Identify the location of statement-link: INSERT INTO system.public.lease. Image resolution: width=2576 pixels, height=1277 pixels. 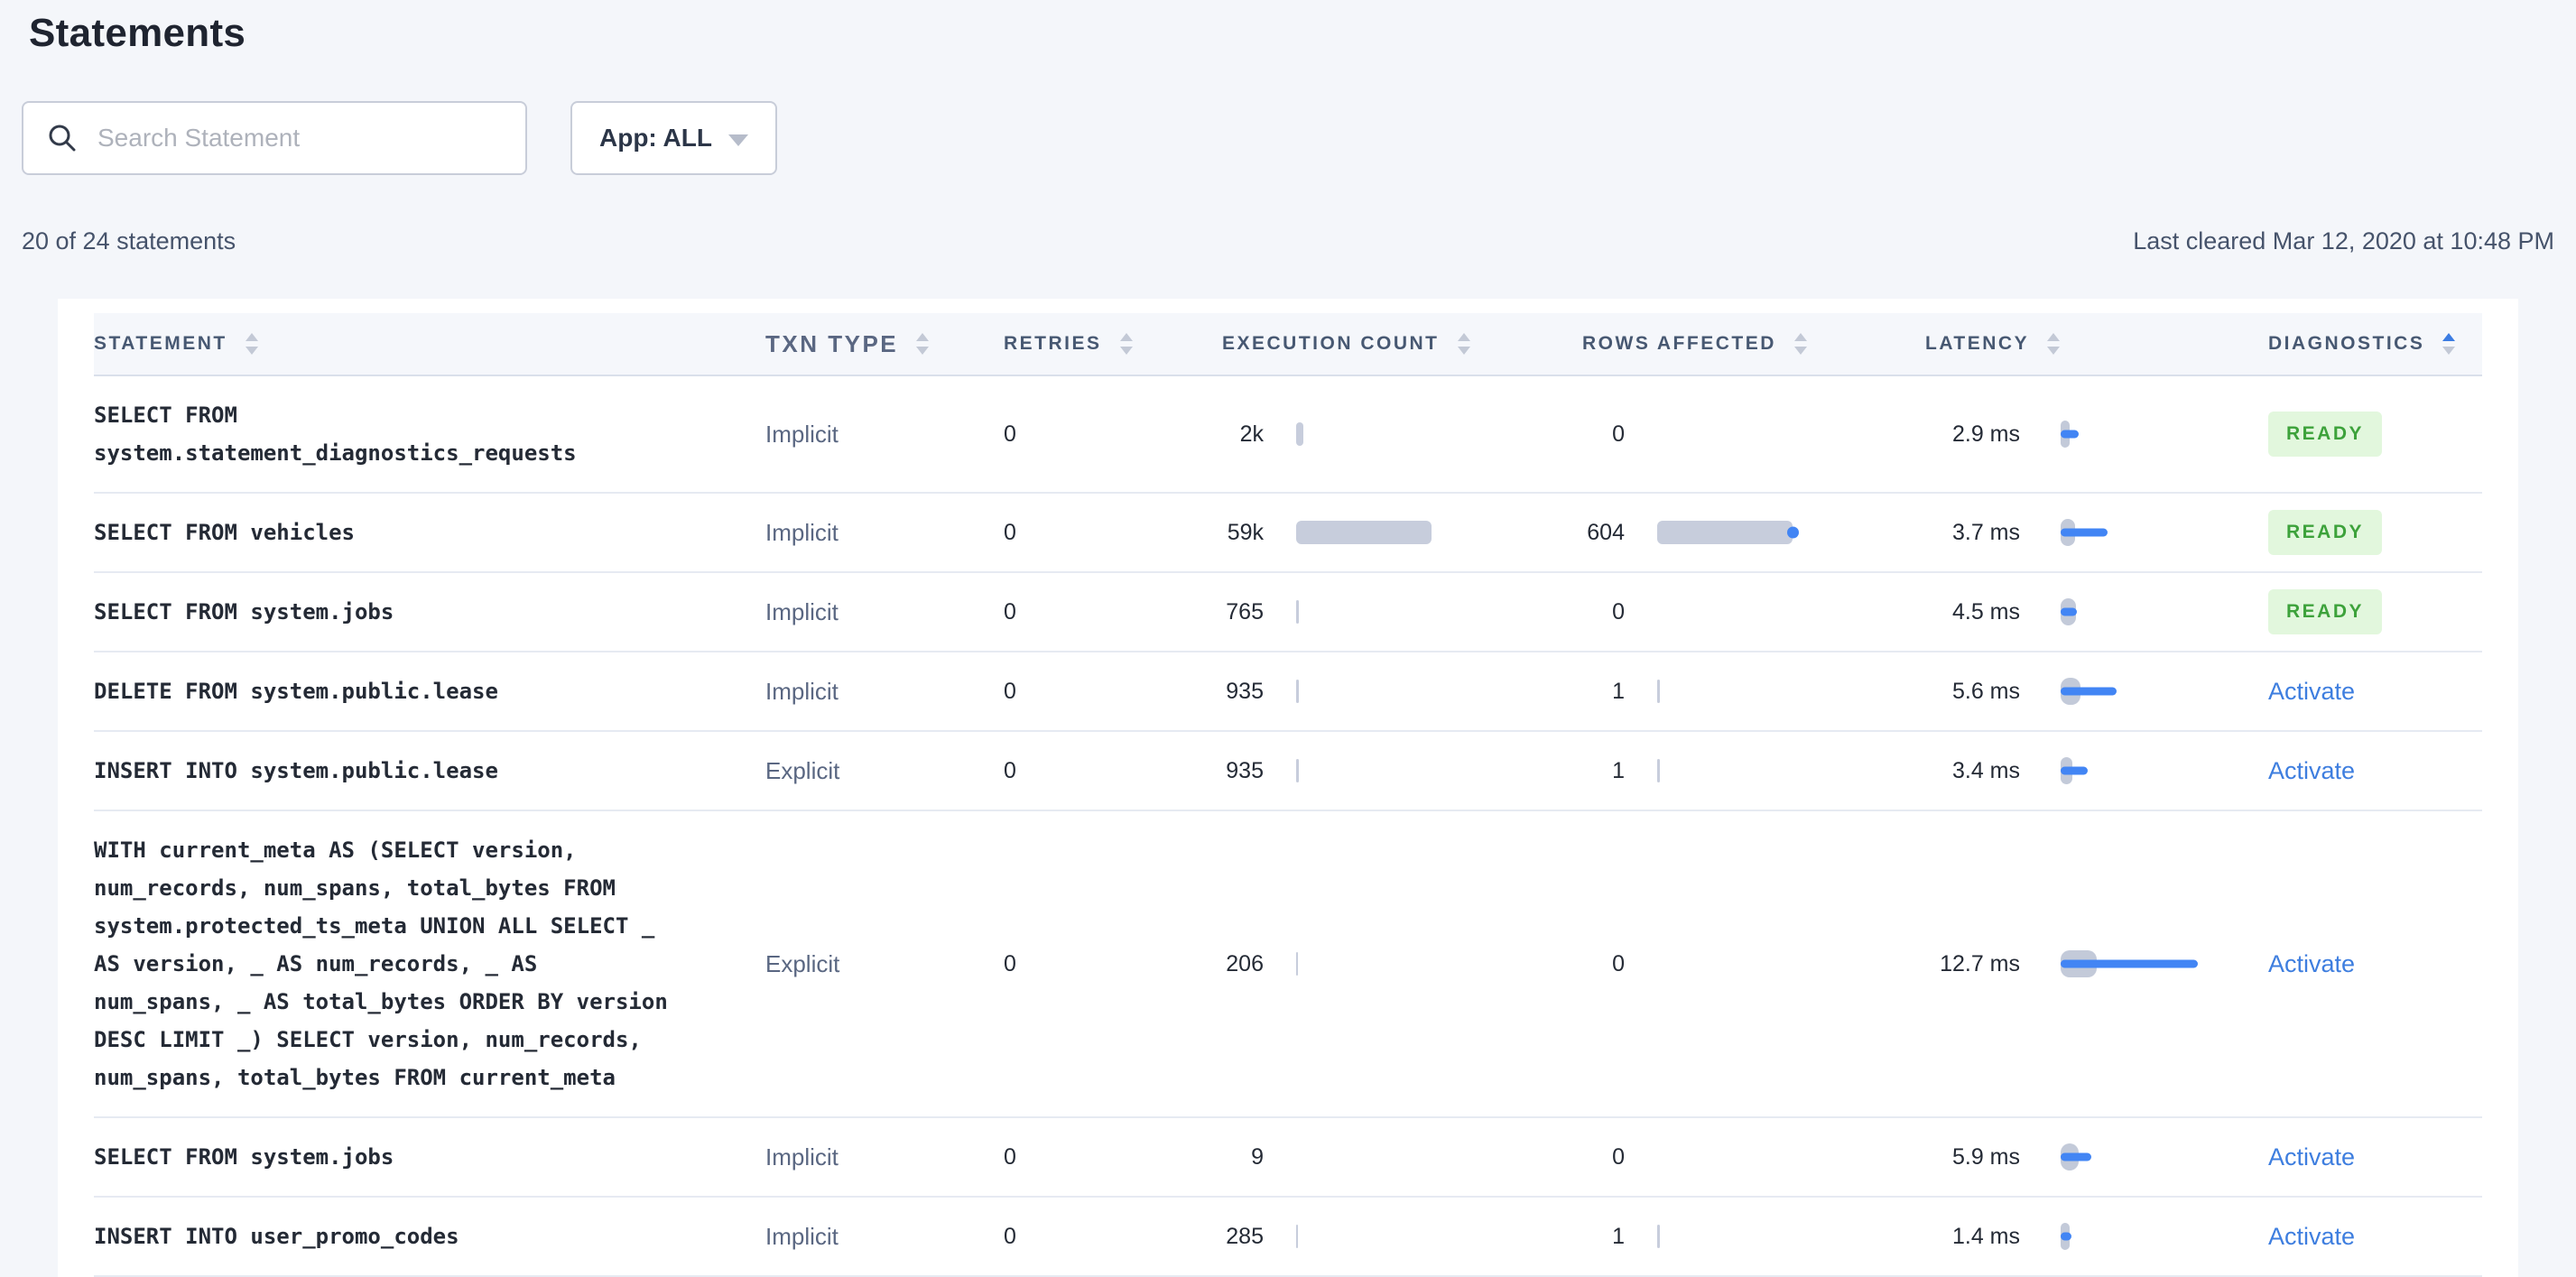
(384, 771).